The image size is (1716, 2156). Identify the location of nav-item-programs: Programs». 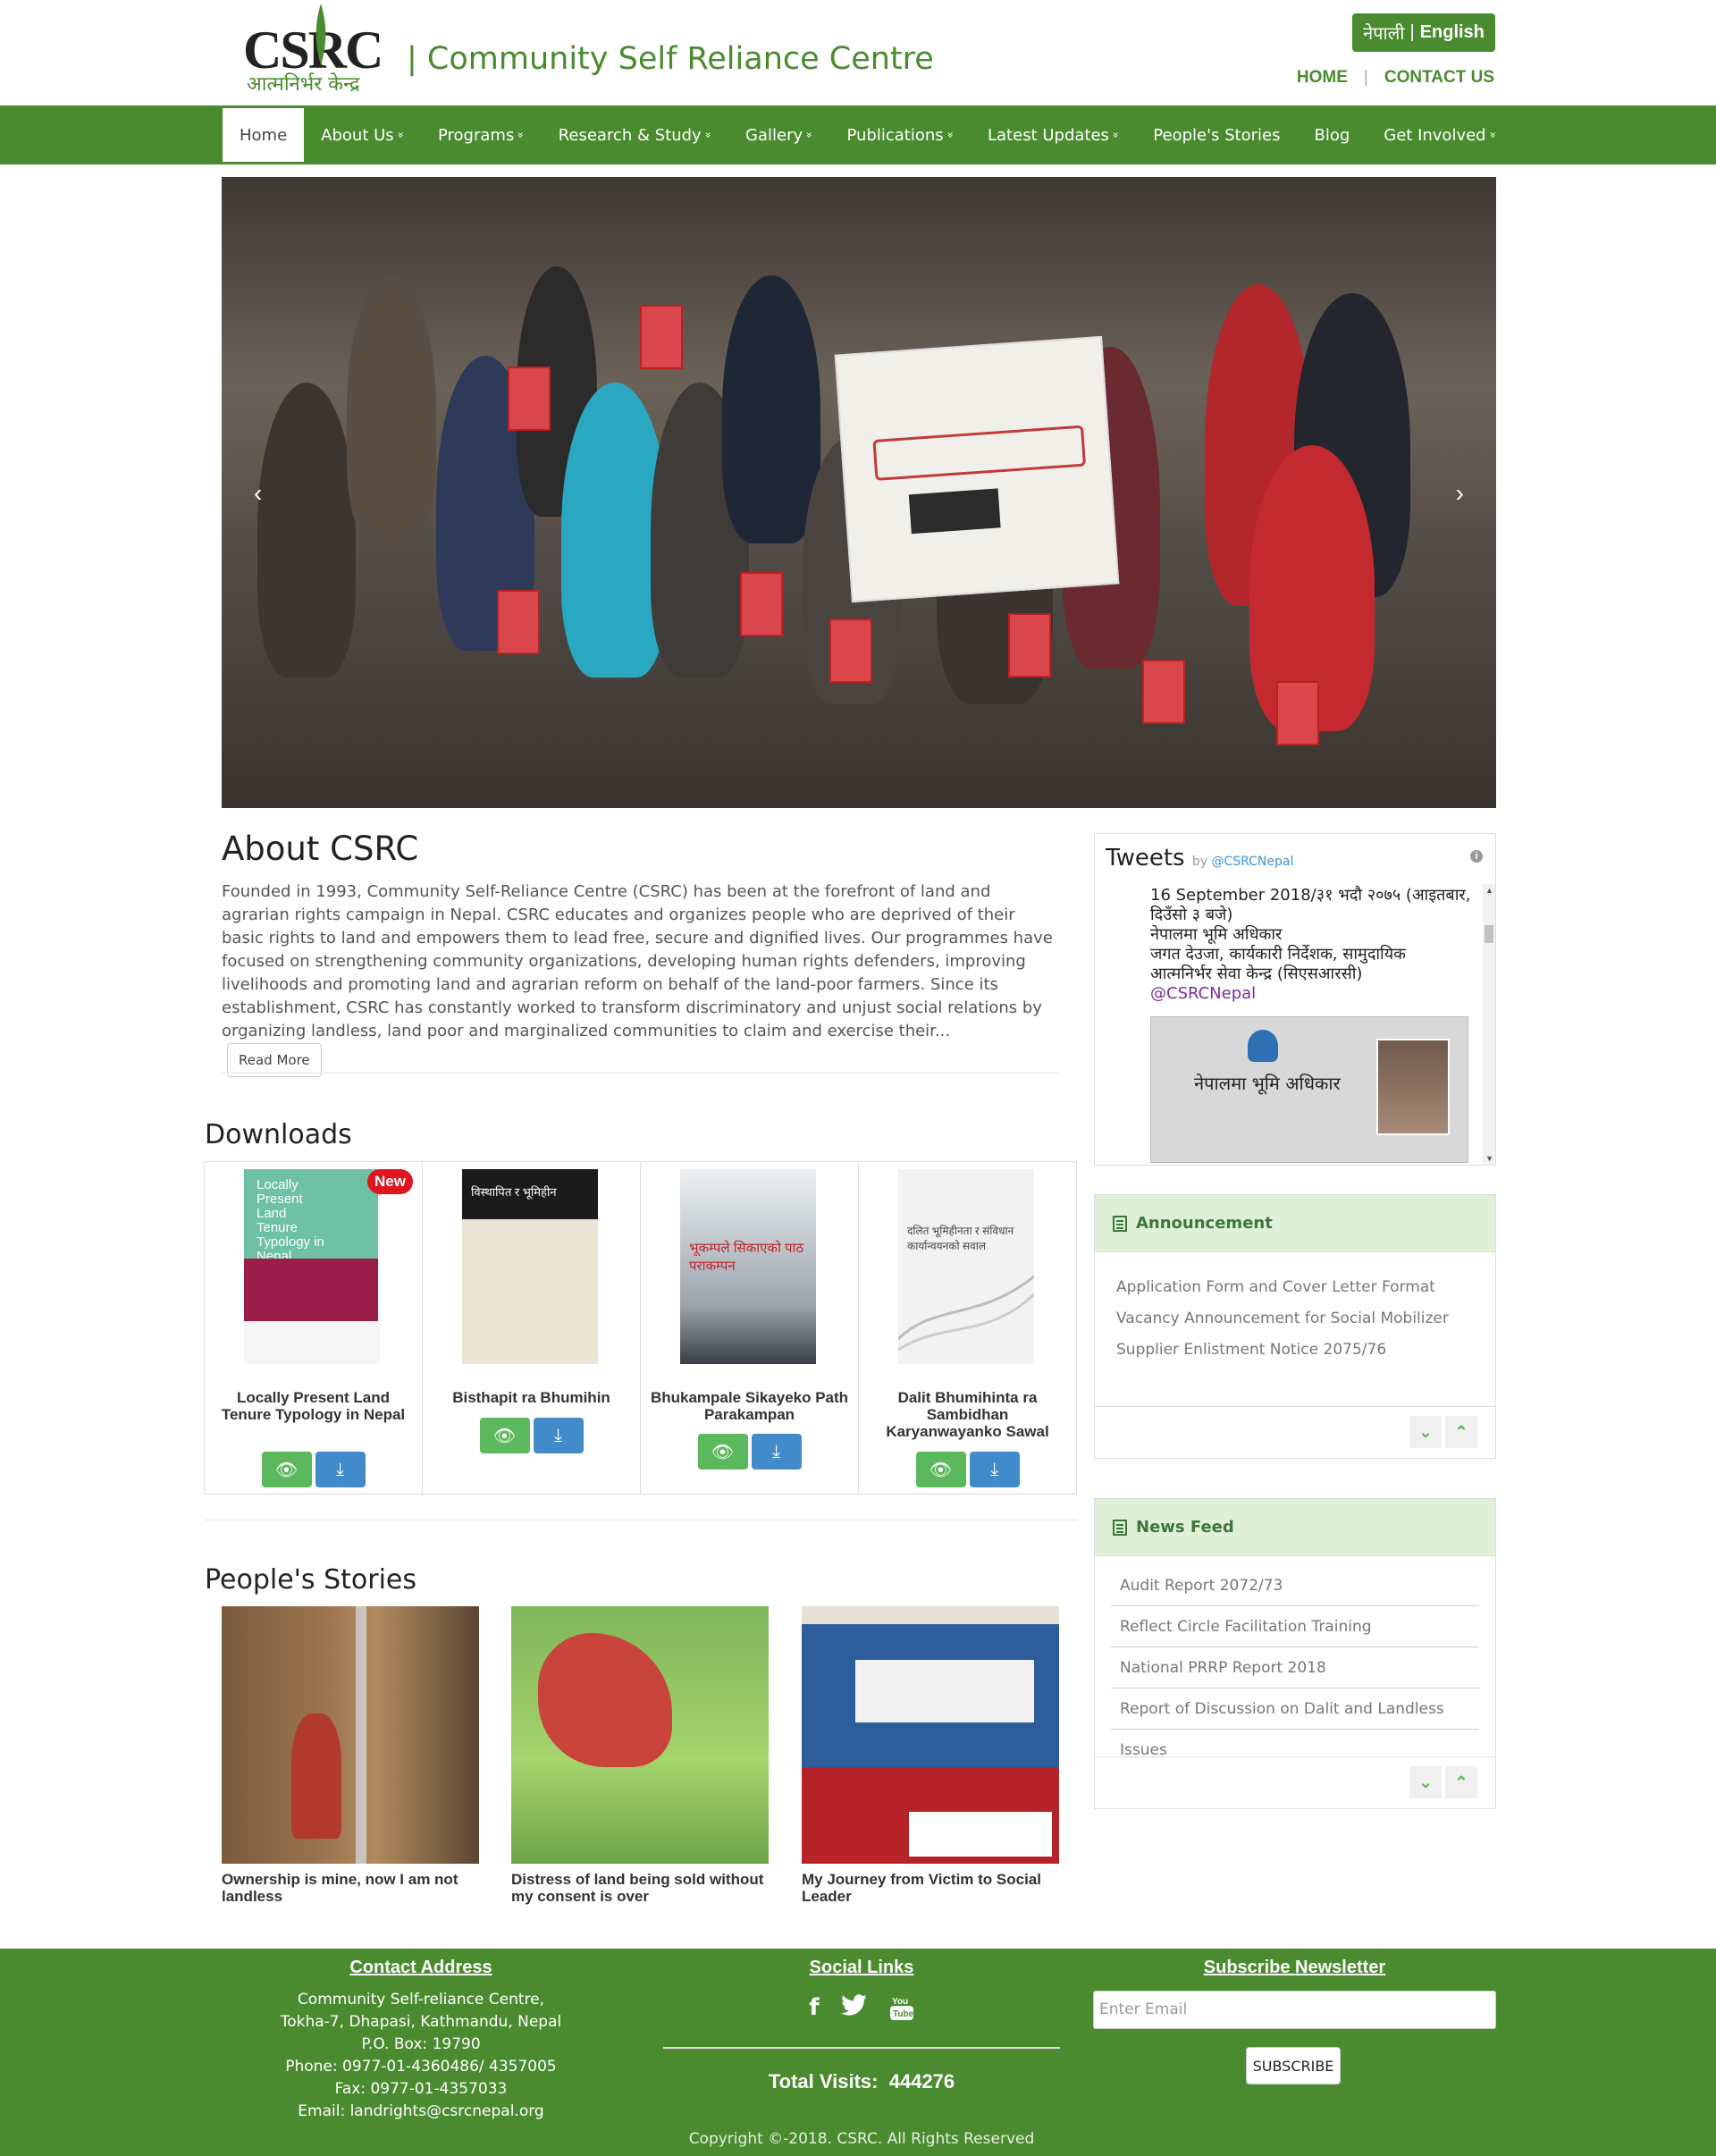
(482, 135).